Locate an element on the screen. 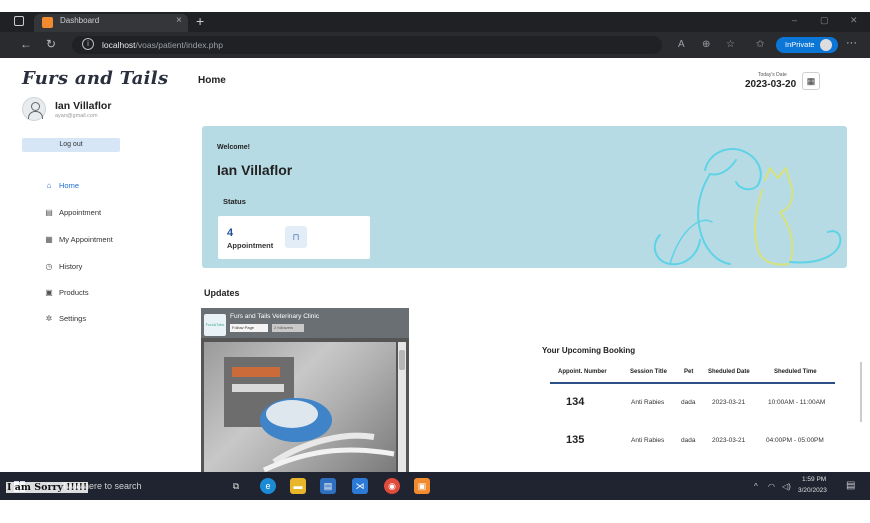 The width and height of the screenshot is (870, 523). history-icon: ◷ is located at coordinates (49, 266).